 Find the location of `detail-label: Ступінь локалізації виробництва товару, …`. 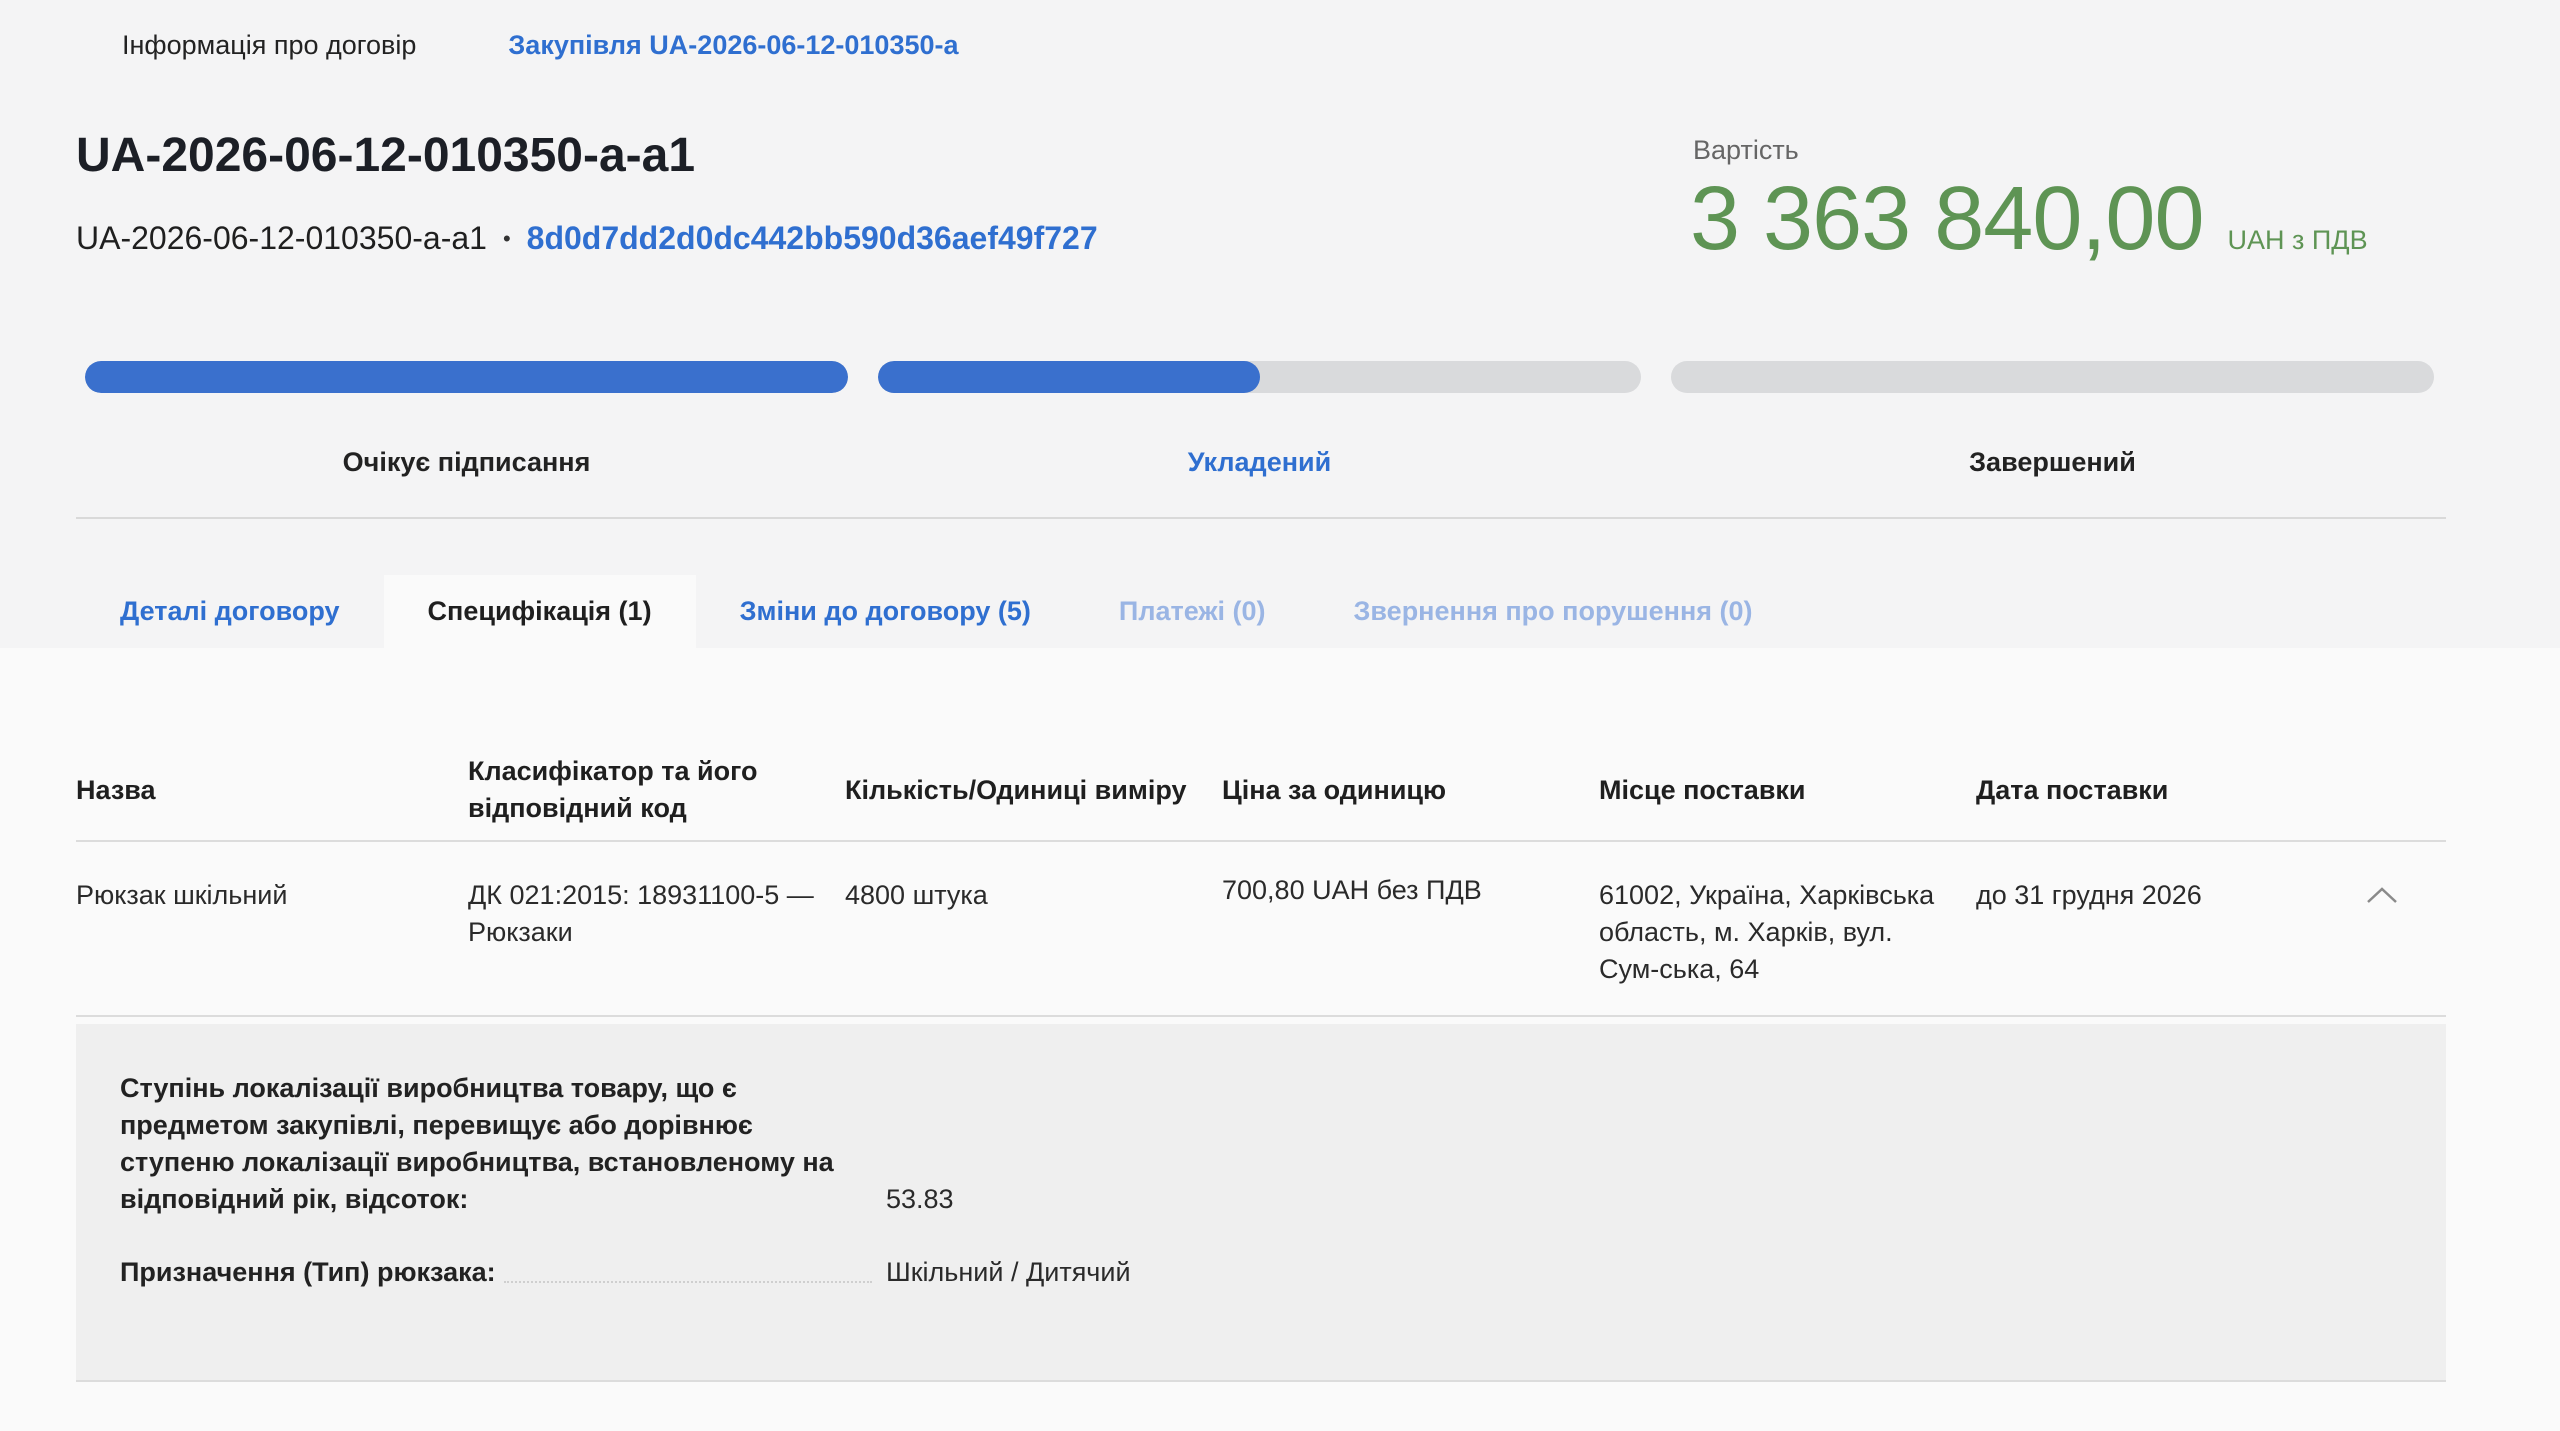

detail-label: Ступінь локалізації виробництва товару, … is located at coordinates (477, 1143).